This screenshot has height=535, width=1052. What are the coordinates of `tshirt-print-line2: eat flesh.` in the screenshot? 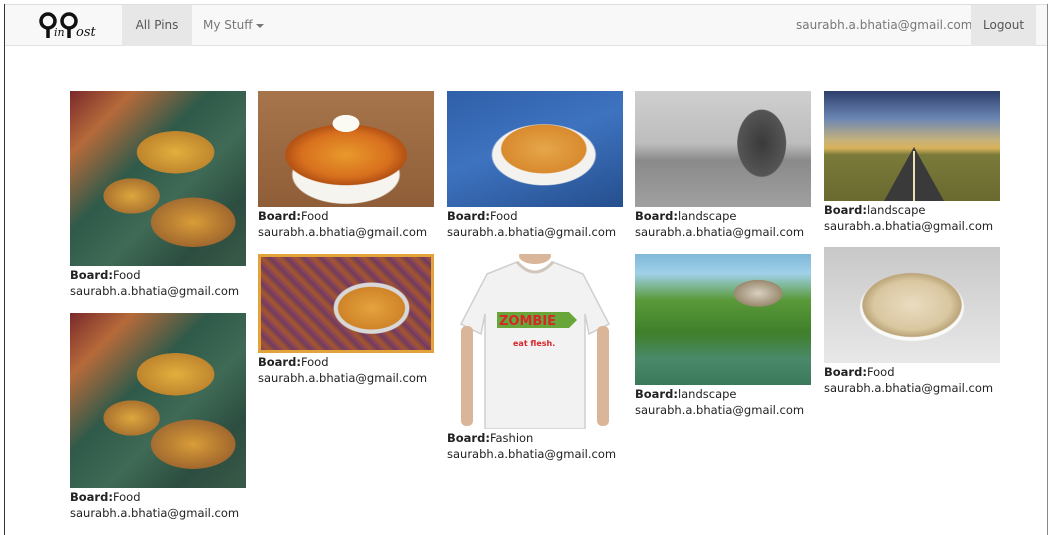 It's located at (534, 343).